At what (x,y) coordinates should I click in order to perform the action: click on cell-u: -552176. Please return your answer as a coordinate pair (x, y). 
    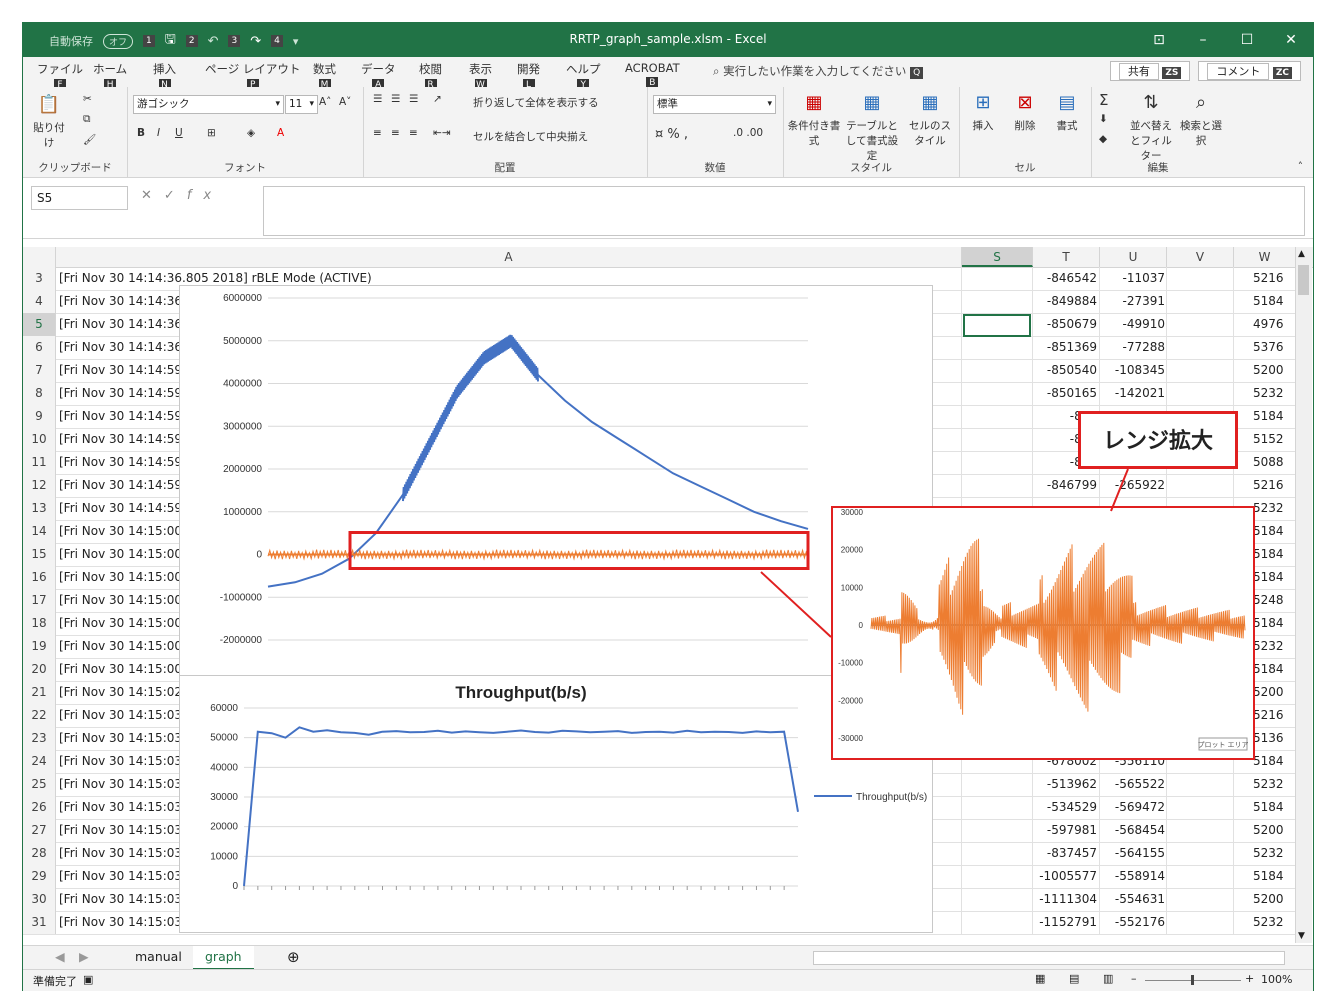
    Looking at the image, I should click on (1133, 922).